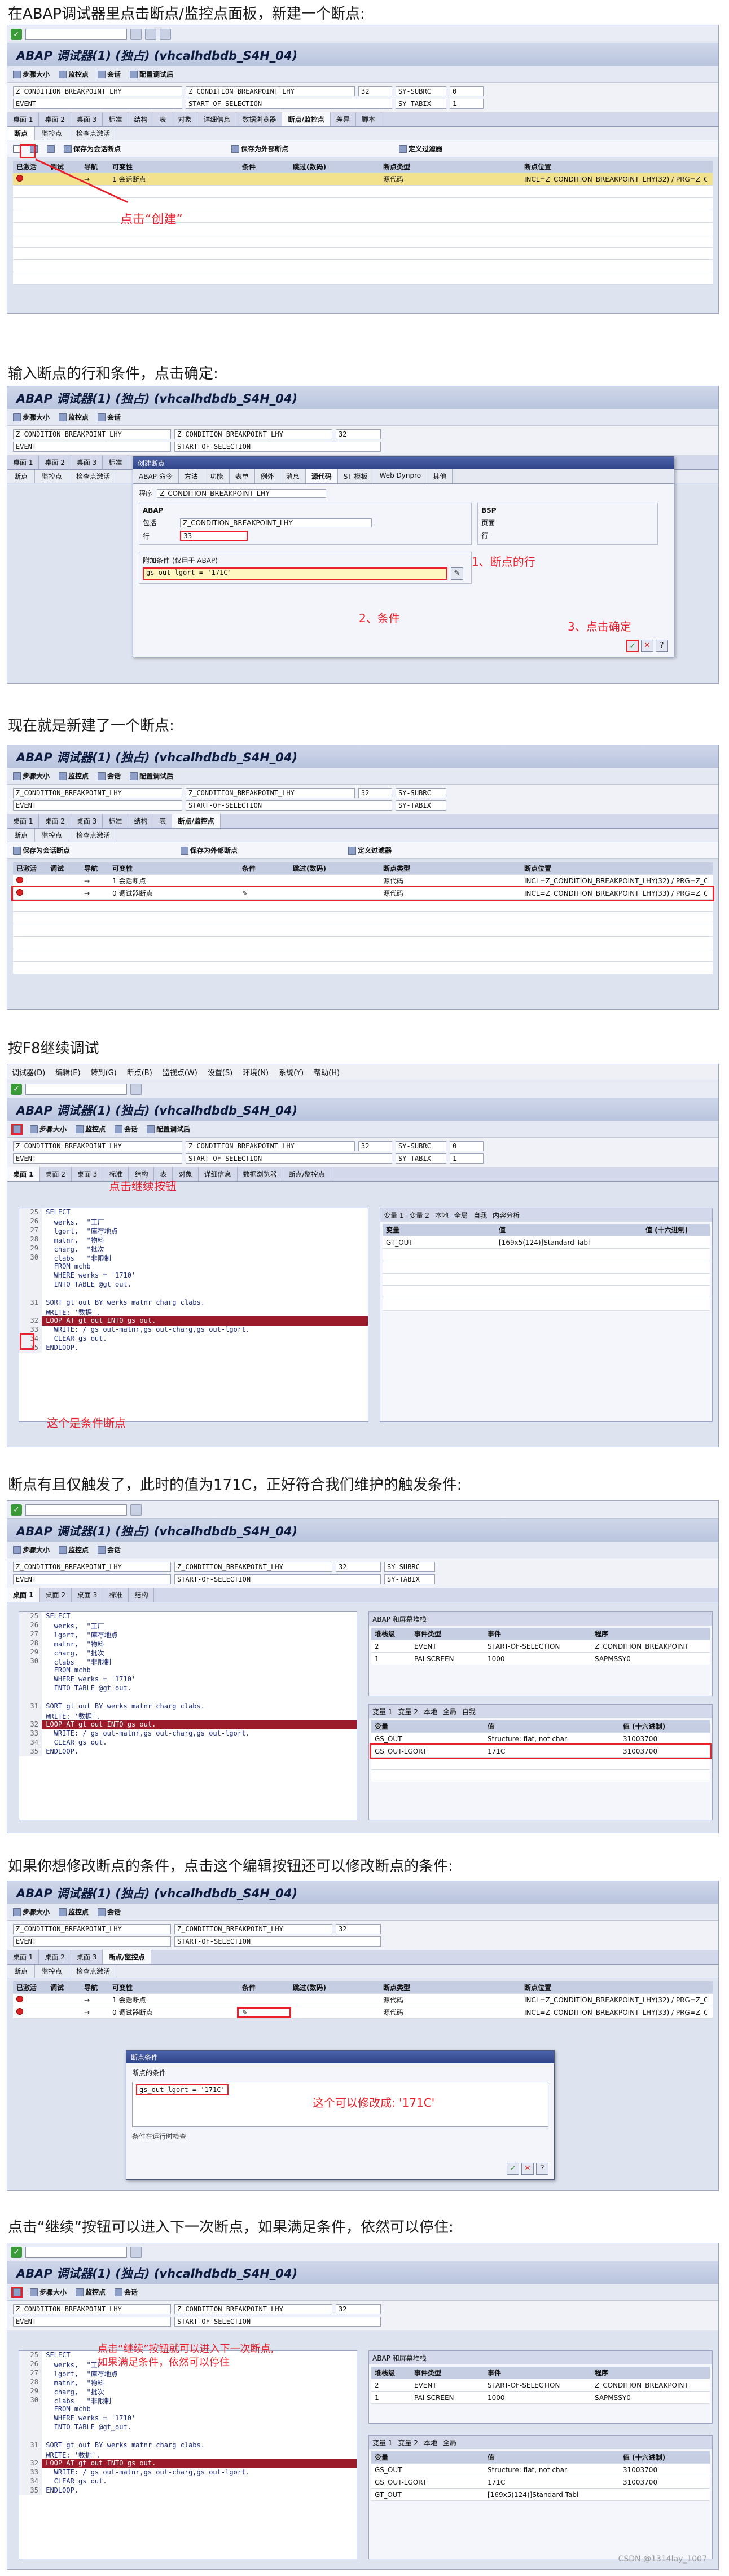 The height and width of the screenshot is (2576, 729). Describe the element at coordinates (307, 1174) in the screenshot. I see `tab-breakpoints: 断点/监控点` at that location.